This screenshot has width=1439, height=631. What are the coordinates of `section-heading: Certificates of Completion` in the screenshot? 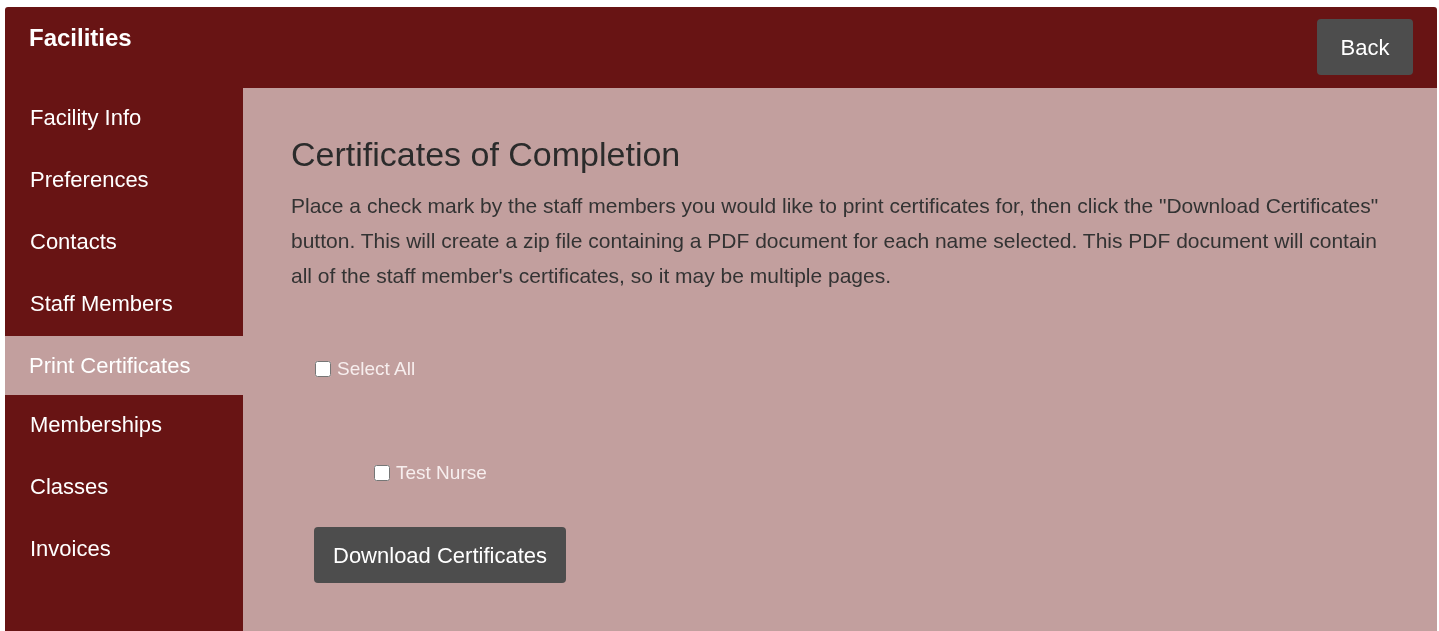 It's located at (486, 154).